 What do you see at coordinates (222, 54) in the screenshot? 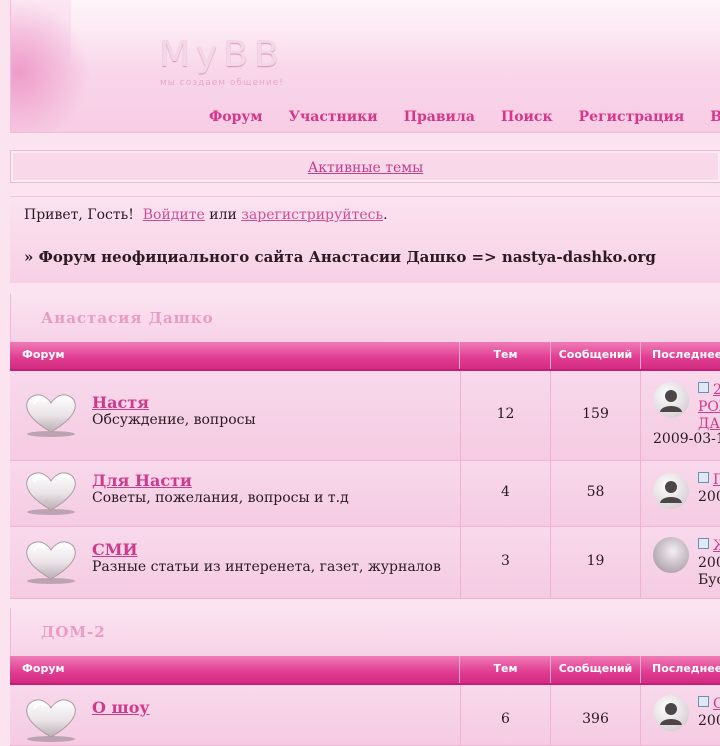
I see `site-logo: MyBB` at bounding box center [222, 54].